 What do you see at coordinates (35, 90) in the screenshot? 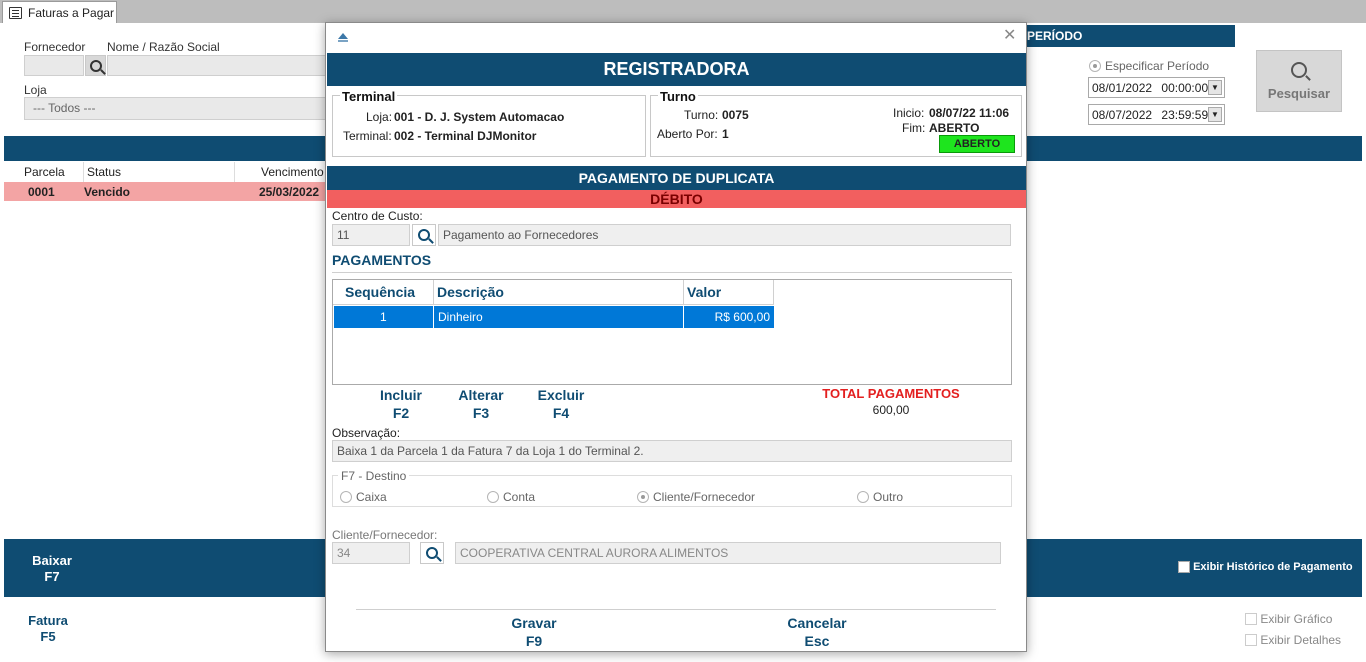
I see `loja-label: Loja` at bounding box center [35, 90].